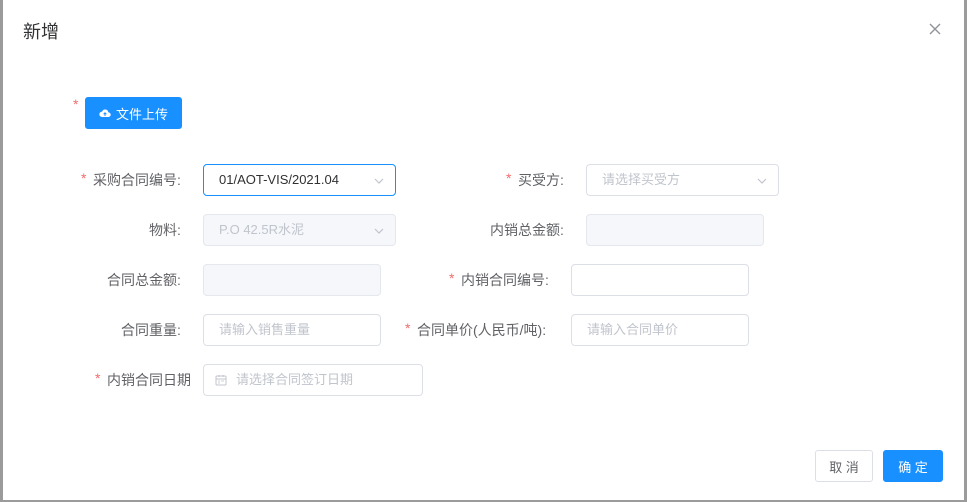 The image size is (967, 502). Describe the element at coordinates (292, 280) in the screenshot. I see `contract-total-amount-input` at that location.